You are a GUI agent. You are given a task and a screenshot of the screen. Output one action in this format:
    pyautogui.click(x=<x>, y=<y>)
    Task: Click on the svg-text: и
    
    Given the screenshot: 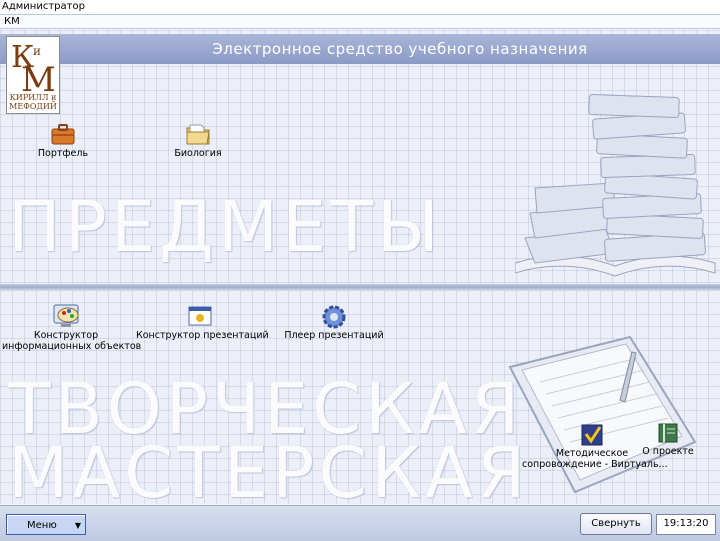 What is the action you would take?
    pyautogui.click(x=37, y=51)
    